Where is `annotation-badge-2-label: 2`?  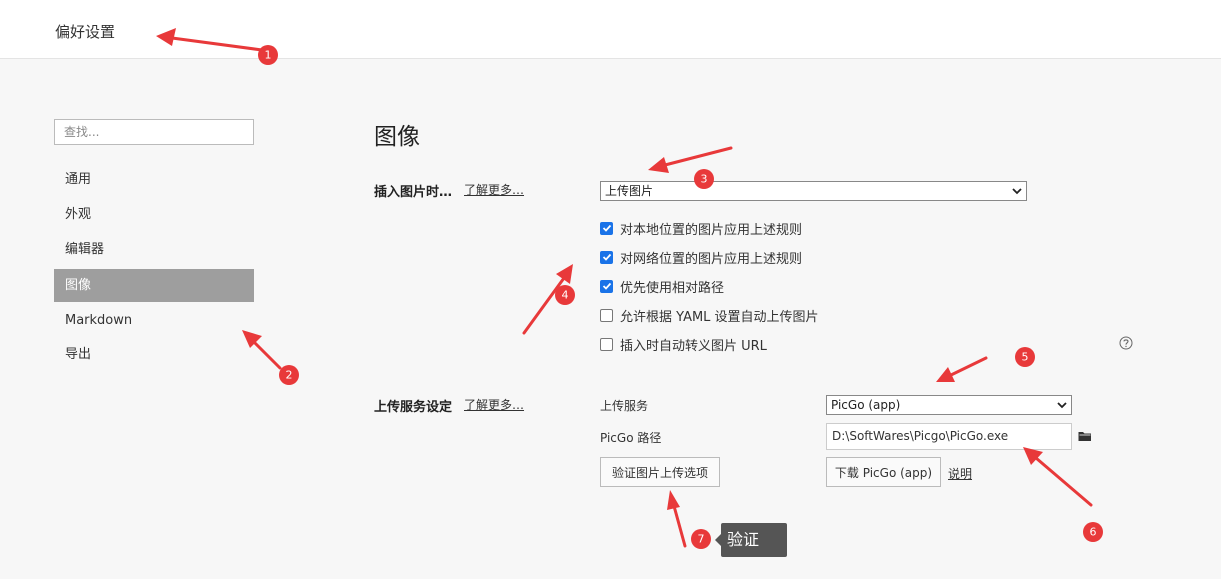 annotation-badge-2-label: 2 is located at coordinates (289, 375).